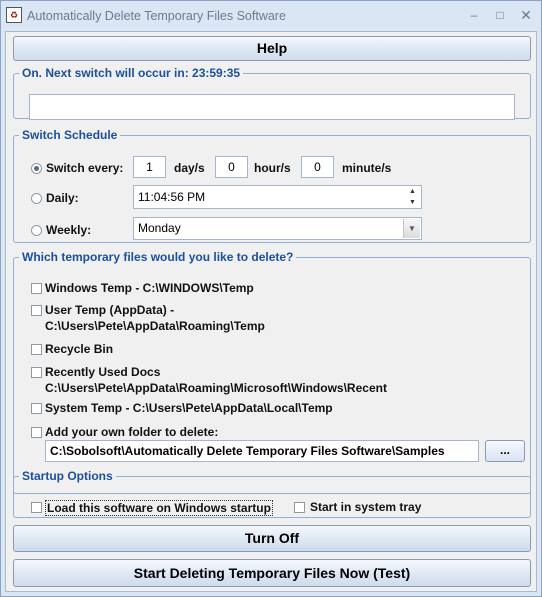 This screenshot has height=597, width=542. What do you see at coordinates (277, 228) in the screenshot?
I see `weekly-day-select: Monday ▼` at bounding box center [277, 228].